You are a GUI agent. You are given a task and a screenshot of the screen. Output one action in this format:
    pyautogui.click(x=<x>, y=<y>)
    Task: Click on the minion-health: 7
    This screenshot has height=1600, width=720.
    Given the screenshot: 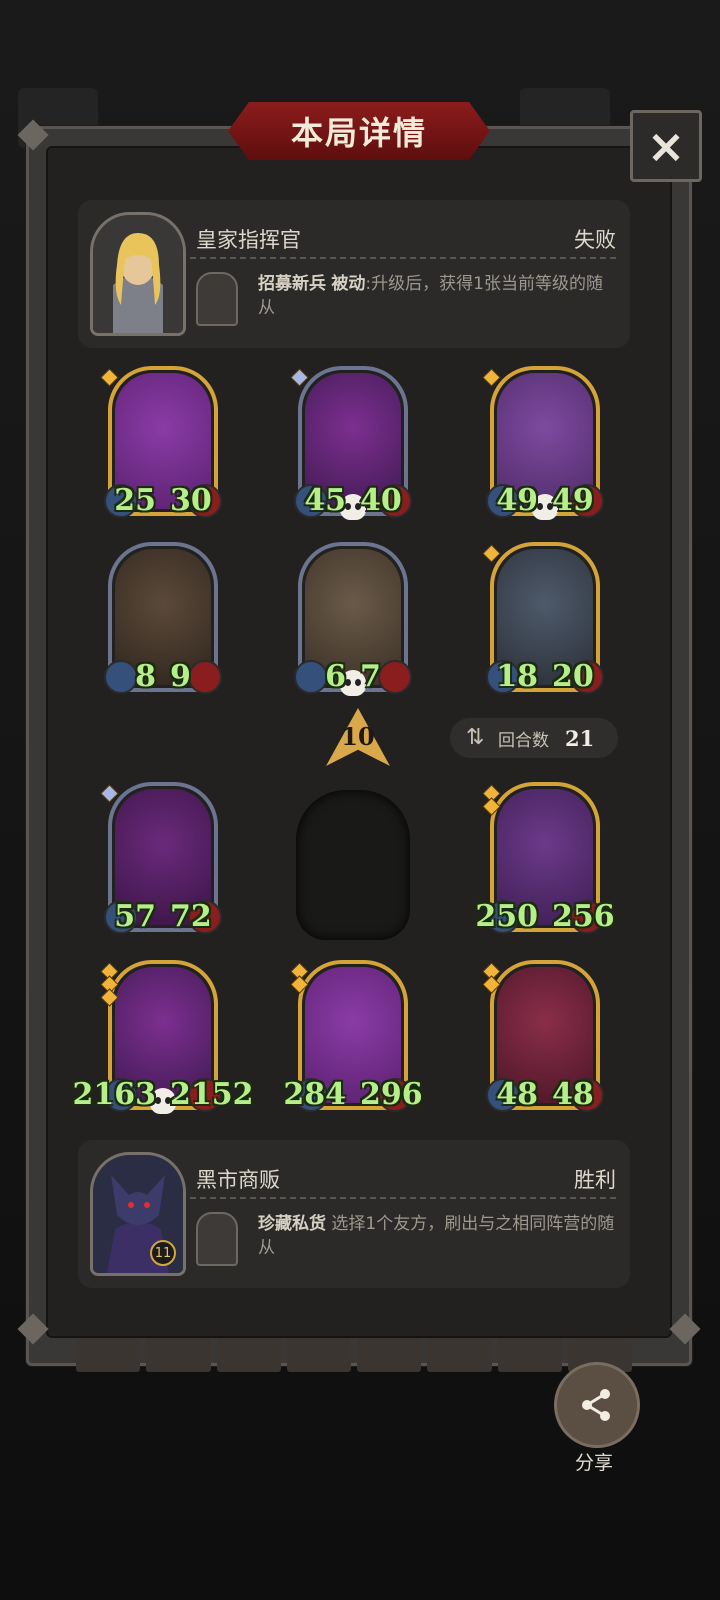 What is the action you would take?
    pyautogui.click(x=370, y=676)
    